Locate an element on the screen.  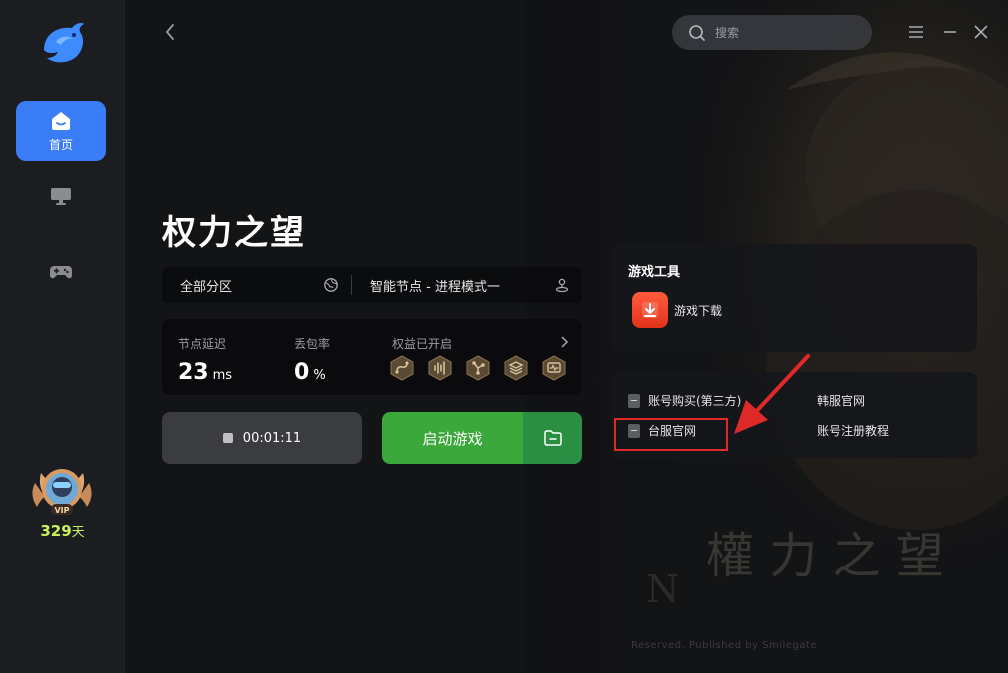
stop-timer-button: 00:01:11 is located at coordinates (262, 438).